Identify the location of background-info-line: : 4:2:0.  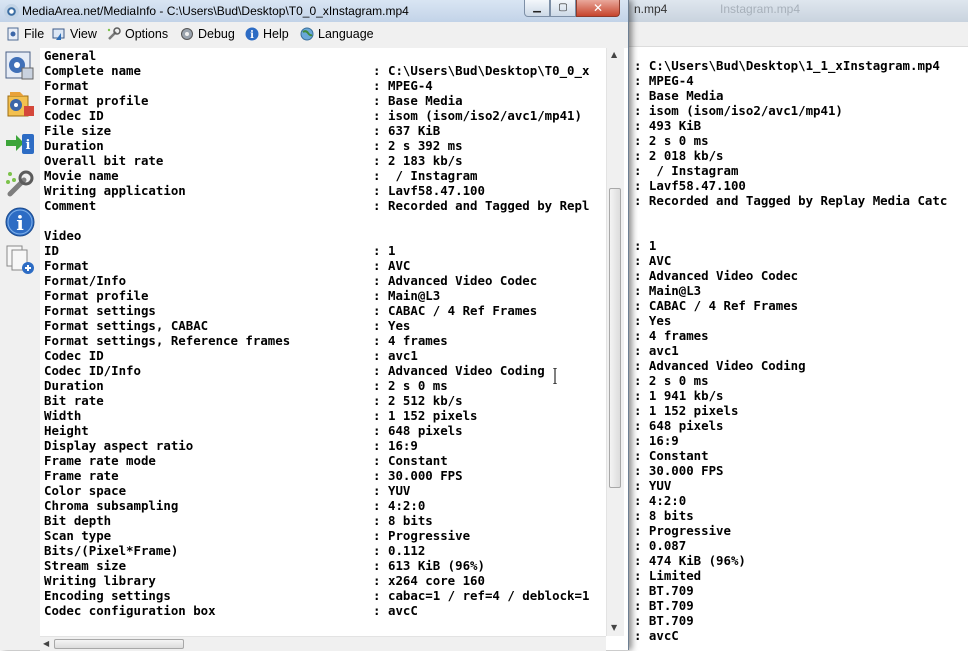
(660, 500).